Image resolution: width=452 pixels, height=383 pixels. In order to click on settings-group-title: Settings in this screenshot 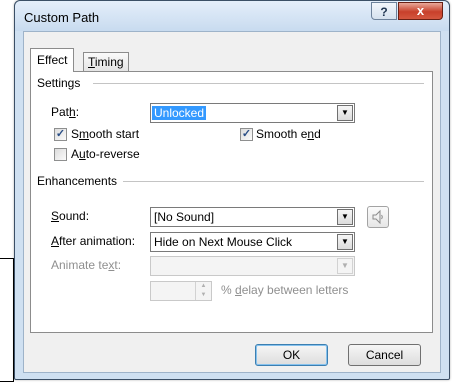, I will do `click(61, 83)`.